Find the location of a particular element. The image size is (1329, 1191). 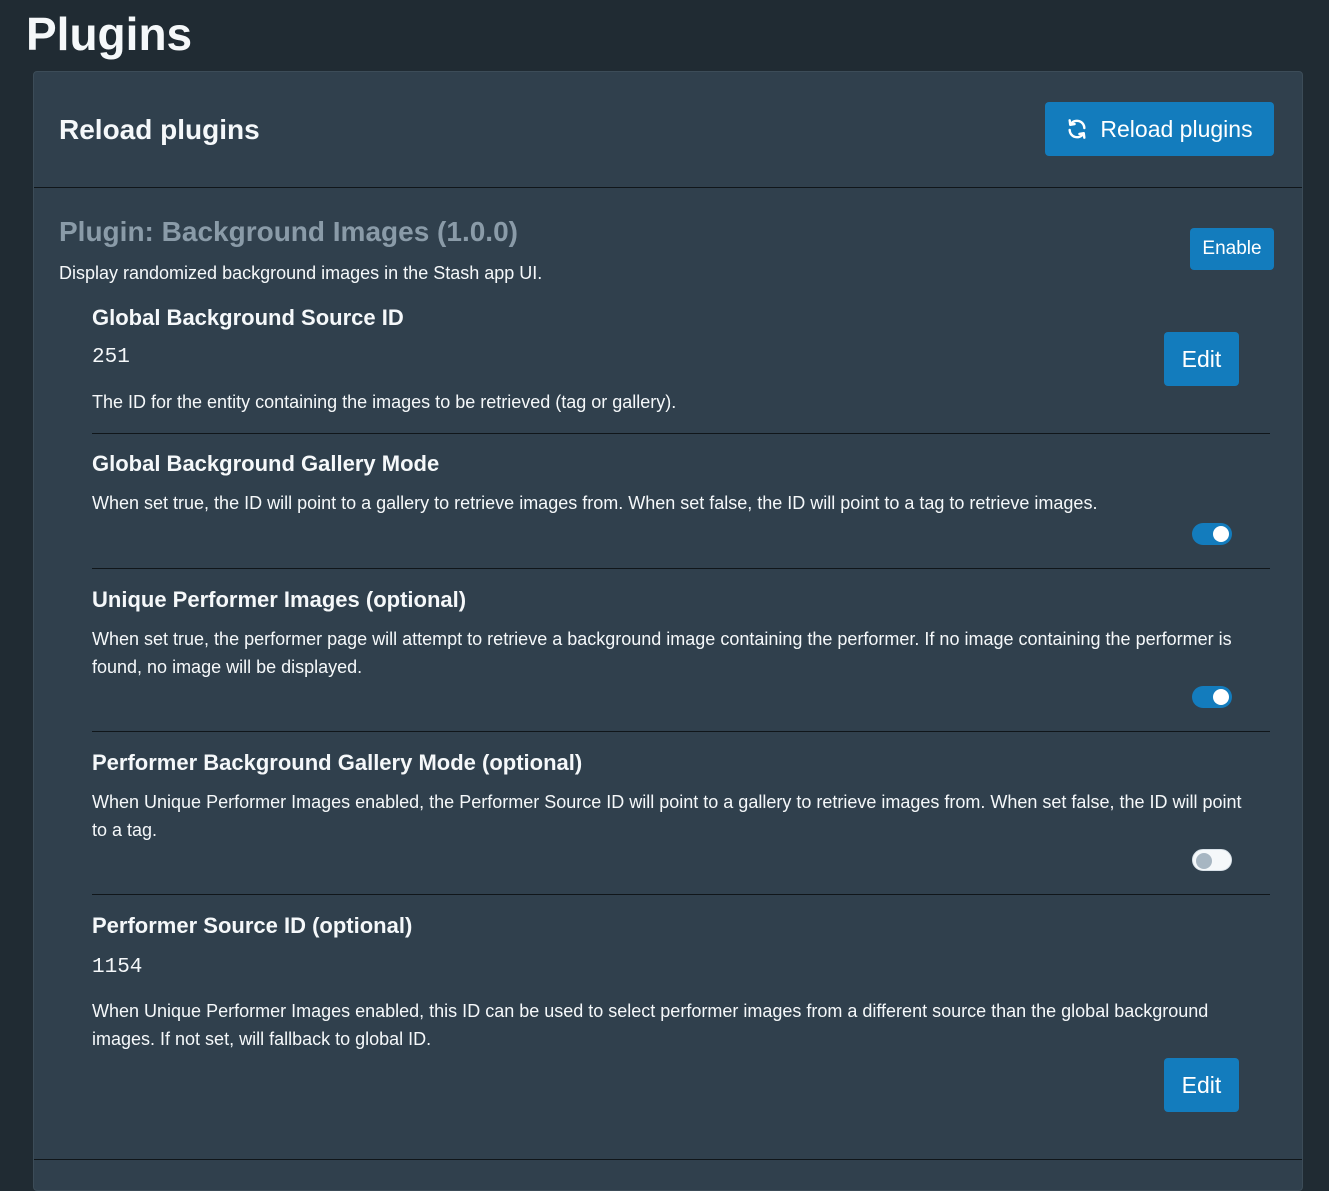

global-gallery-mode-toggle is located at coordinates (1212, 534).